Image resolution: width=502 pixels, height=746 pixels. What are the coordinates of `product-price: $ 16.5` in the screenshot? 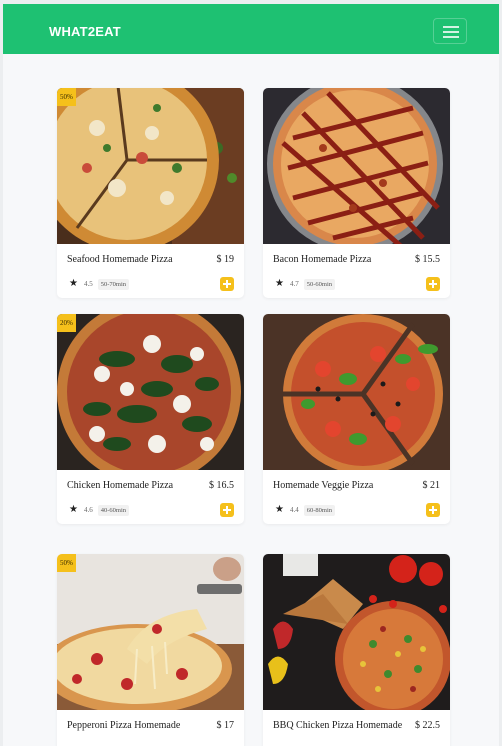 It's located at (221, 485).